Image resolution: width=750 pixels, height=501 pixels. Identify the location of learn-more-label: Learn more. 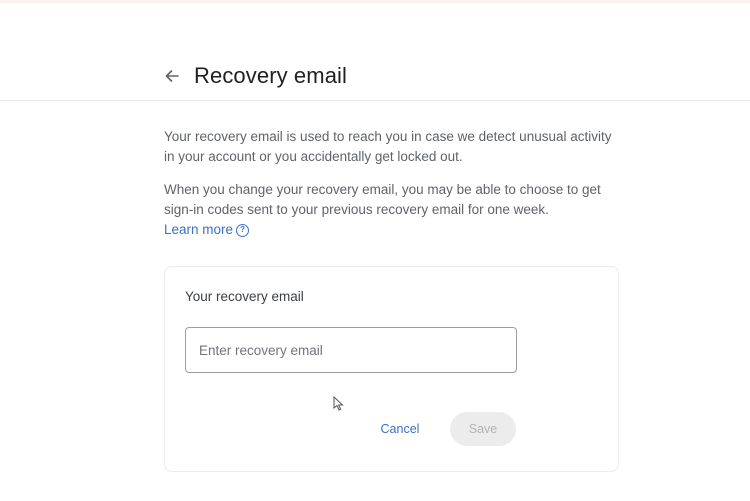
(199, 229).